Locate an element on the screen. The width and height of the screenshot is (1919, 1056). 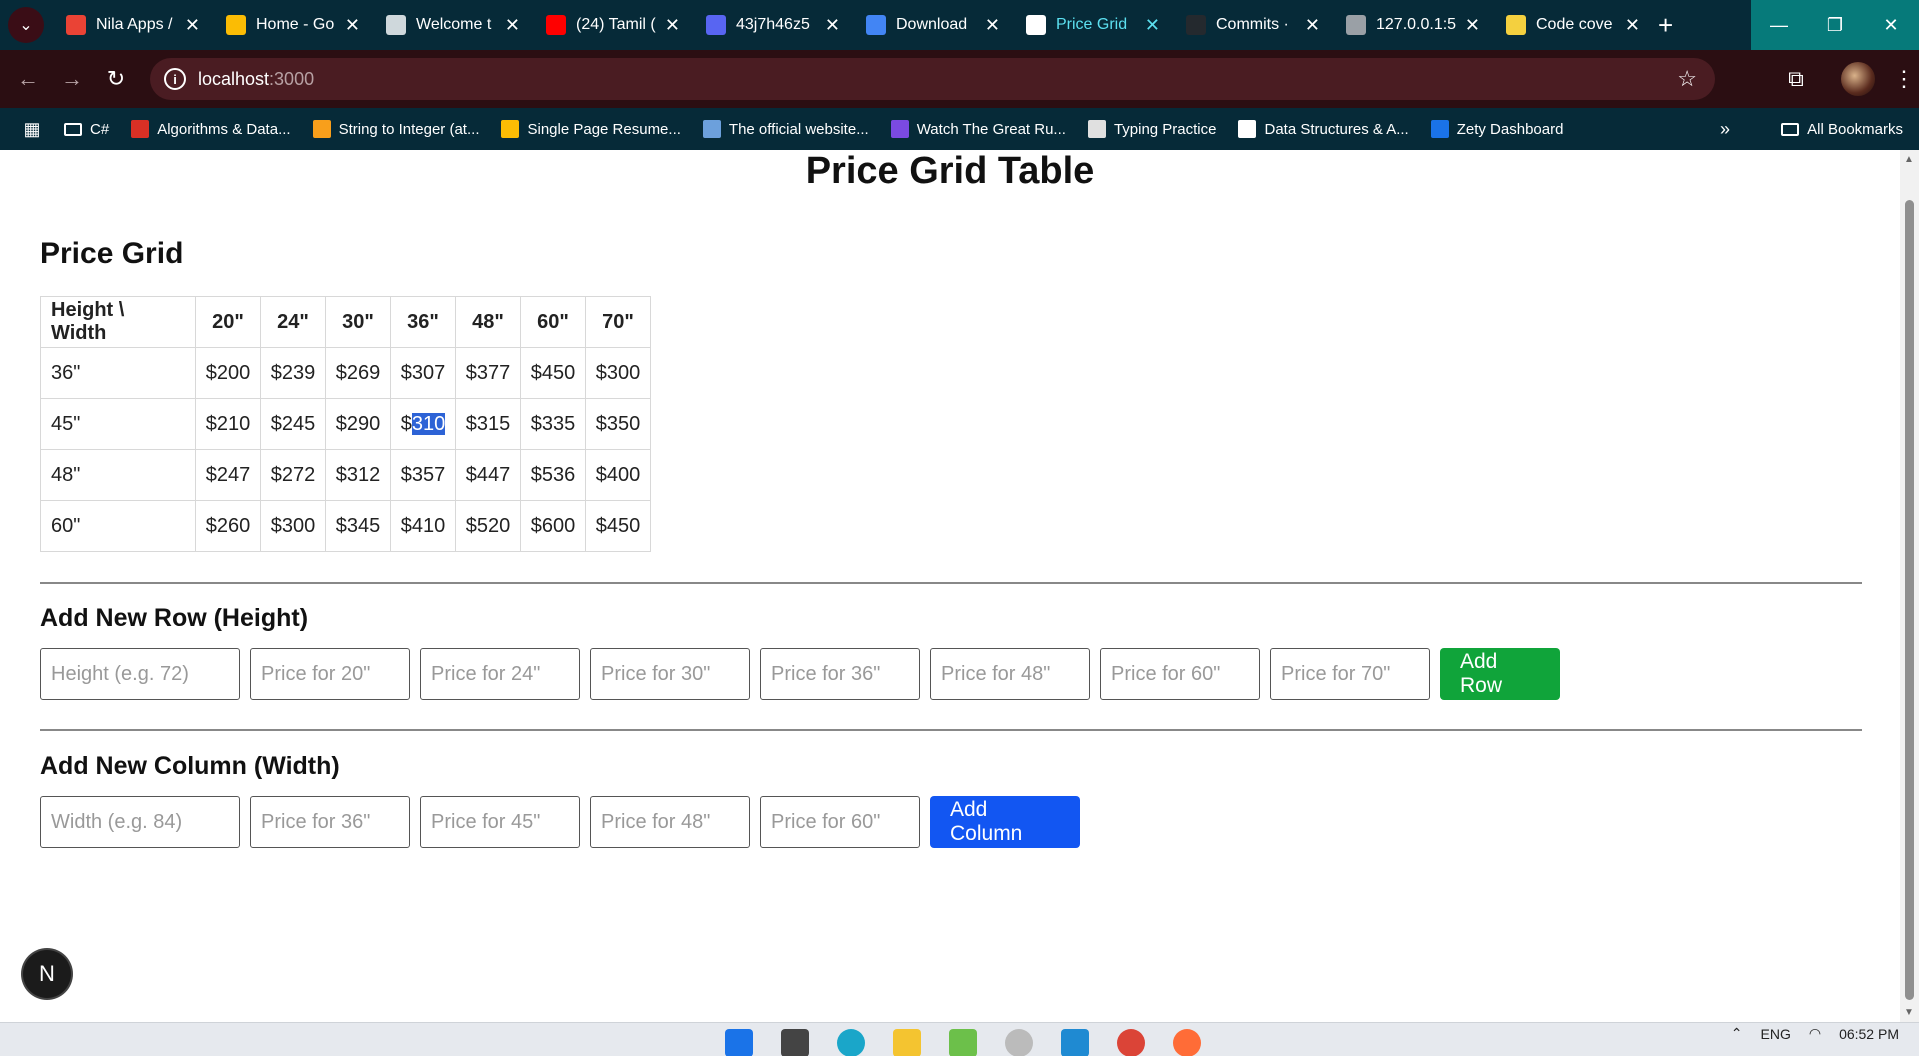
minimize-button: — is located at coordinates (1779, 25).